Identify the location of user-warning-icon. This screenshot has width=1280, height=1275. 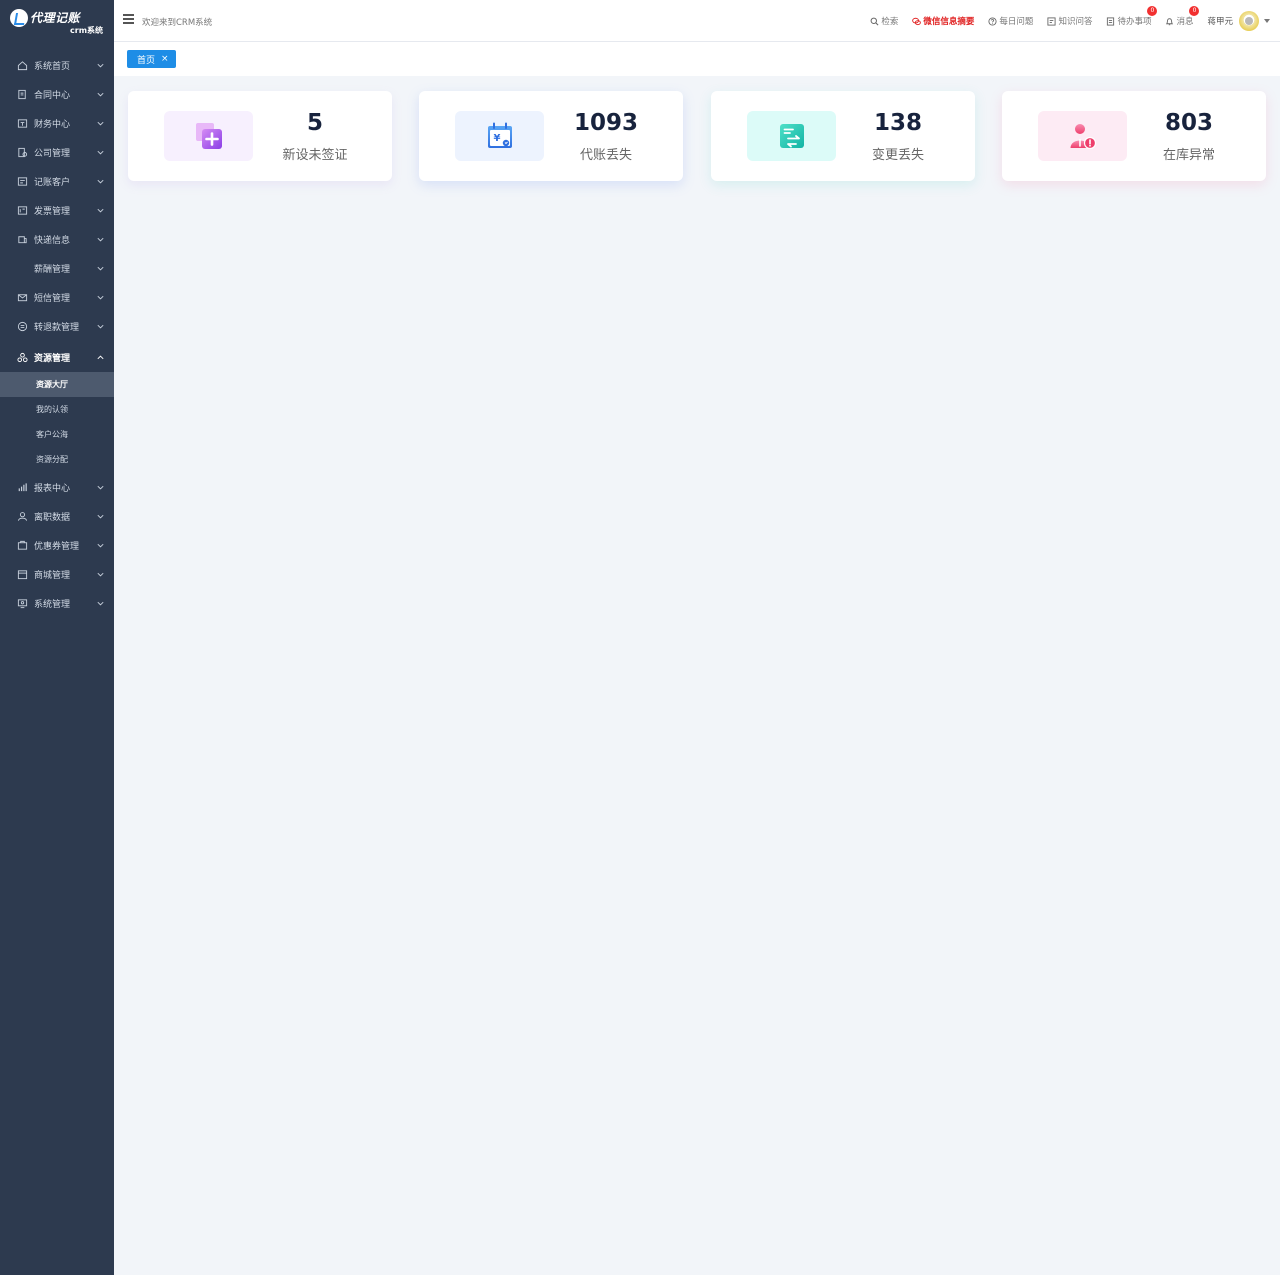
(1082, 136).